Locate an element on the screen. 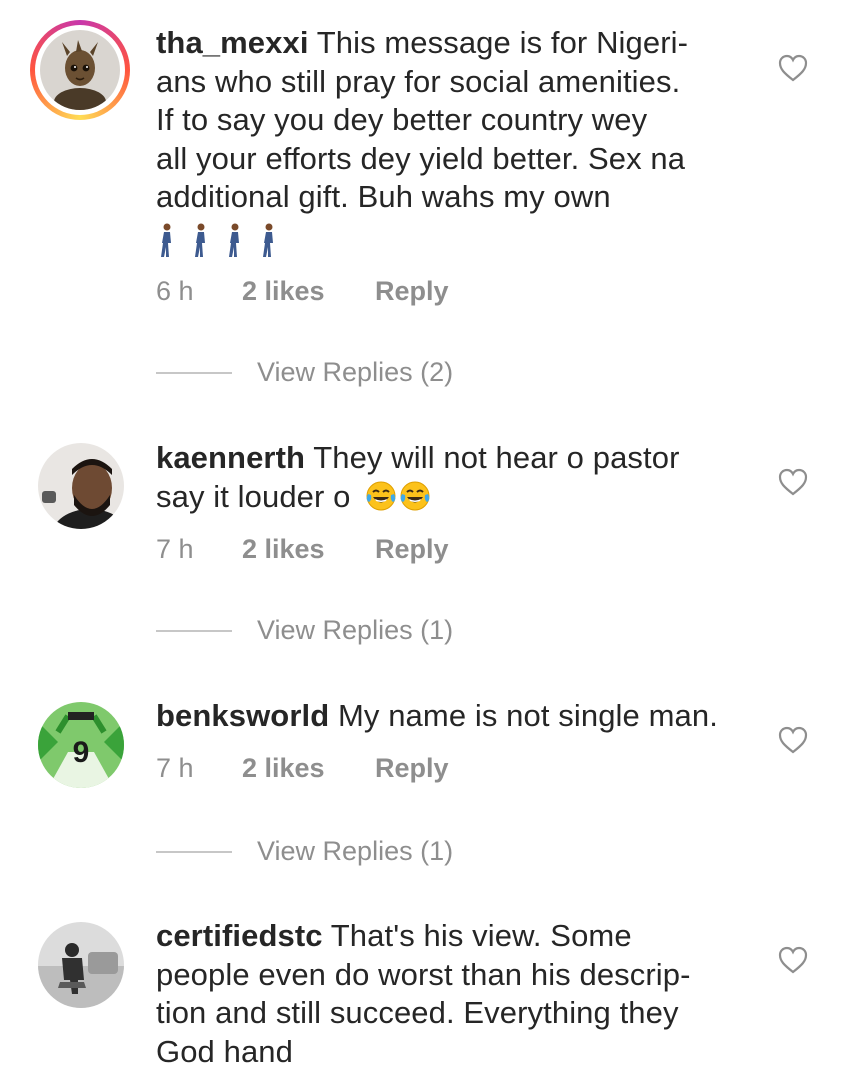 The width and height of the screenshot is (860, 1080). comment-body-line: tion and still succeed. Everything they is located at coordinates (417, 1012).